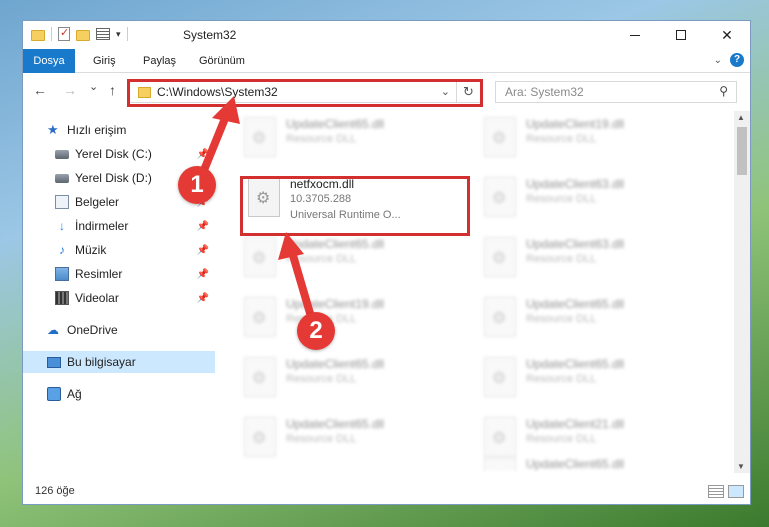  What do you see at coordinates (222, 61) in the screenshot?
I see `tab-view: Görünüm` at bounding box center [222, 61].